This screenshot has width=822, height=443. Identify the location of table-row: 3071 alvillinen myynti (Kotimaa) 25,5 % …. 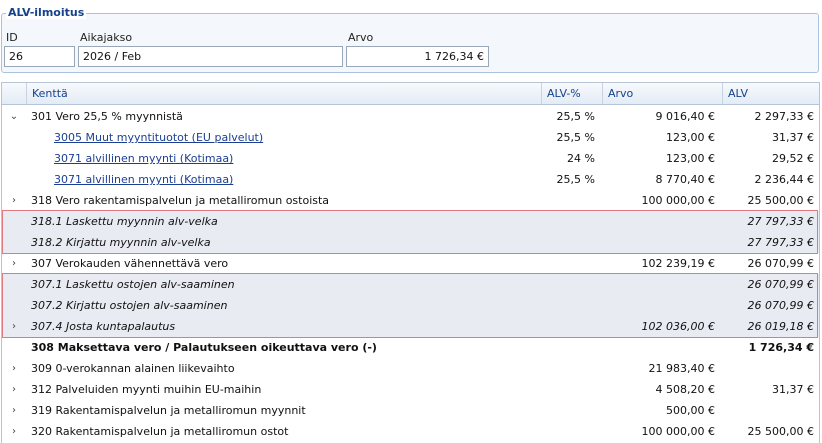
(410, 179).